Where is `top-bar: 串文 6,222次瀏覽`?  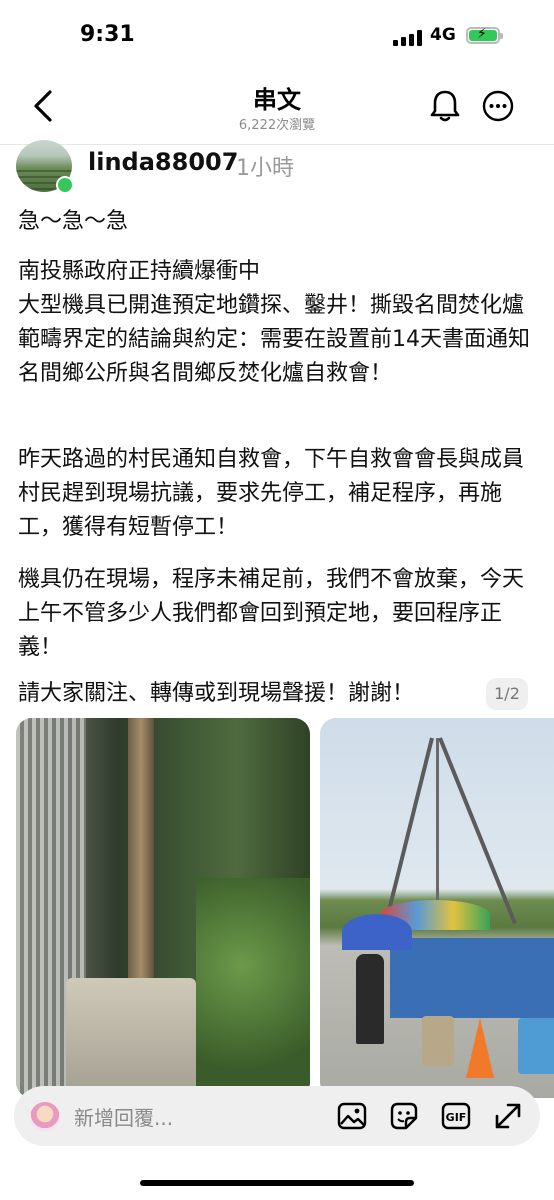 top-bar: 串文 6,222次瀏覽 is located at coordinates (277, 108).